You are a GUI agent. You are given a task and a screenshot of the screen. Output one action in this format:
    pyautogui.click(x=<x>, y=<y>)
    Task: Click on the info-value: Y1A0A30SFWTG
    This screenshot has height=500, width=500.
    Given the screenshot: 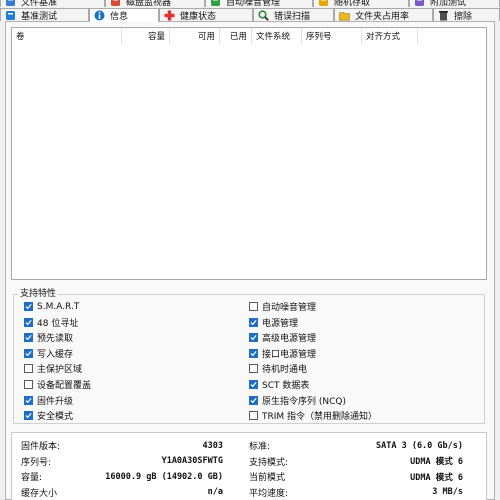 What is the action you would take?
    pyautogui.click(x=192, y=461)
    